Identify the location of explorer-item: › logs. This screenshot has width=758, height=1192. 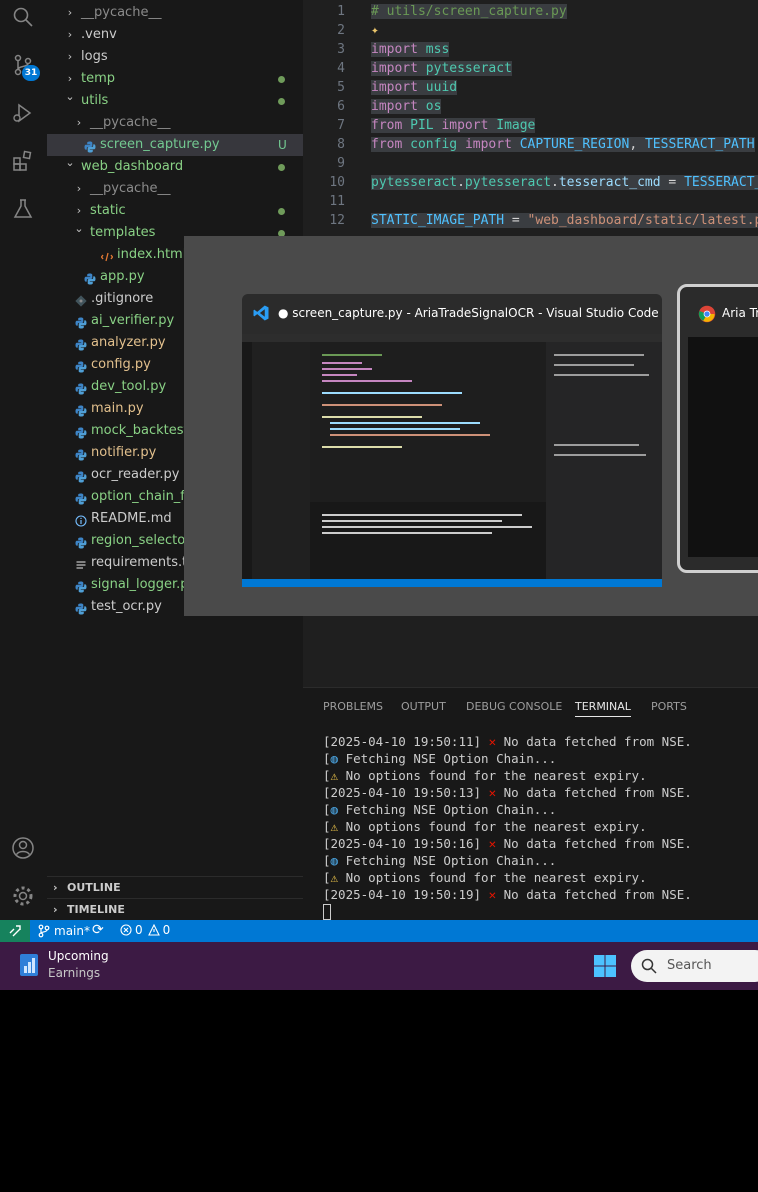
(175, 57).